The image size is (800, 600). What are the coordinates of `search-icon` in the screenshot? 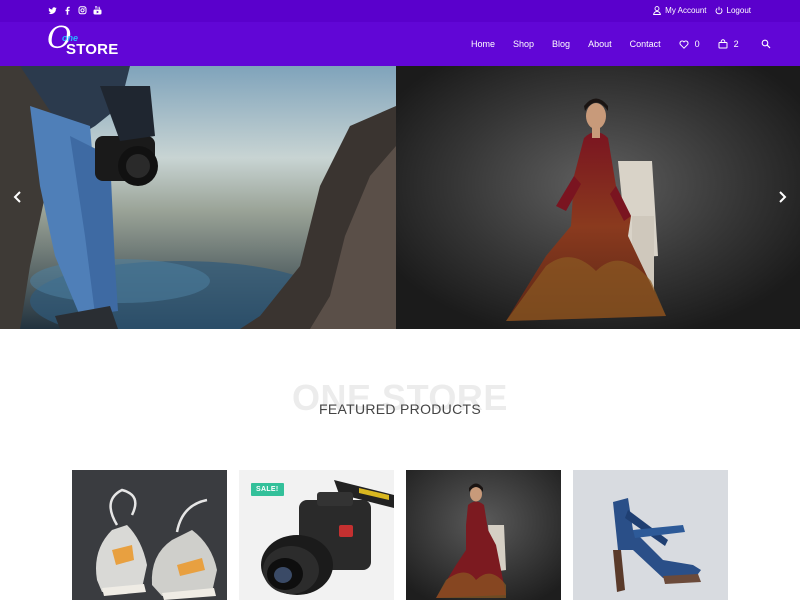 It's located at (766, 44).